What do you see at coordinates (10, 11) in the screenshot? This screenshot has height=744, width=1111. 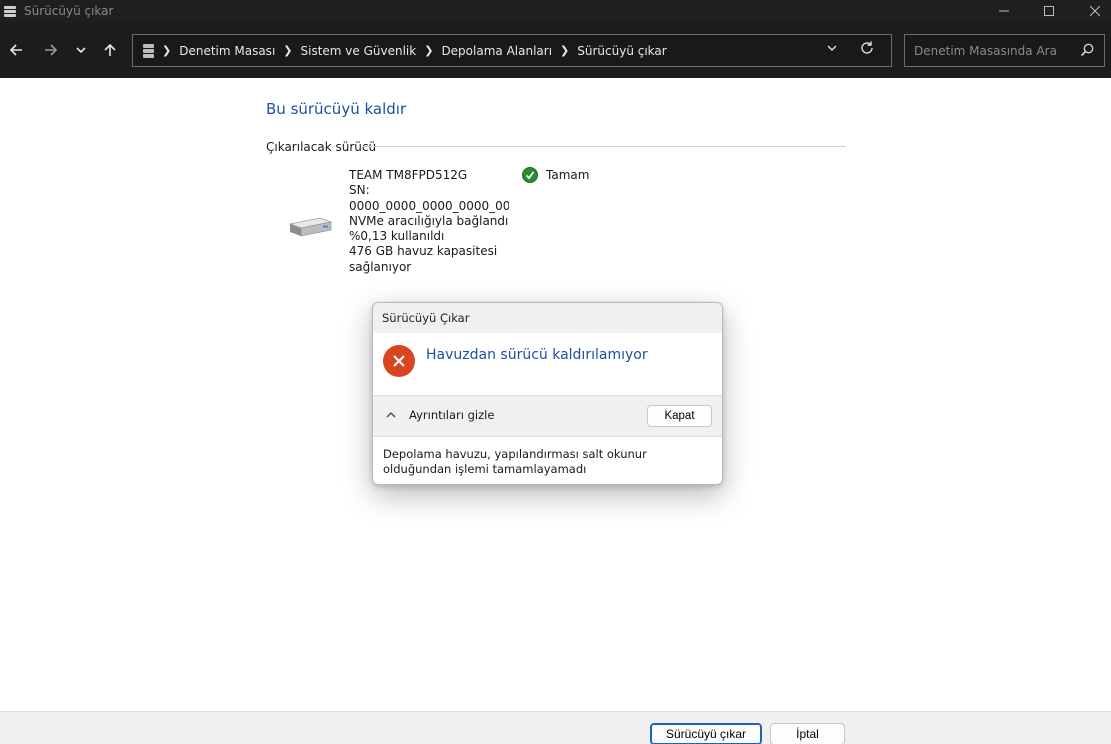 I see `storage-spaces-icon` at bounding box center [10, 11].